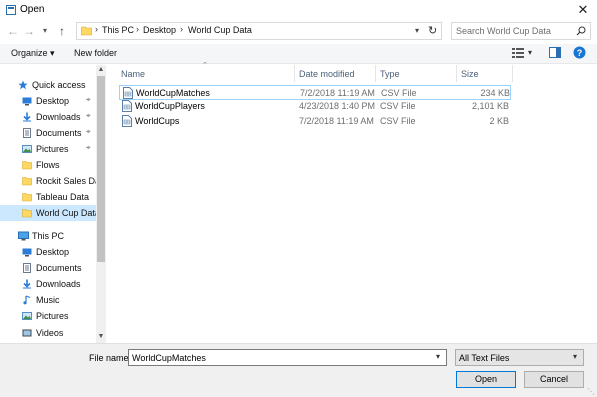 The image size is (597, 397). What do you see at coordinates (23, 85) in the screenshot?
I see `star-icon` at bounding box center [23, 85].